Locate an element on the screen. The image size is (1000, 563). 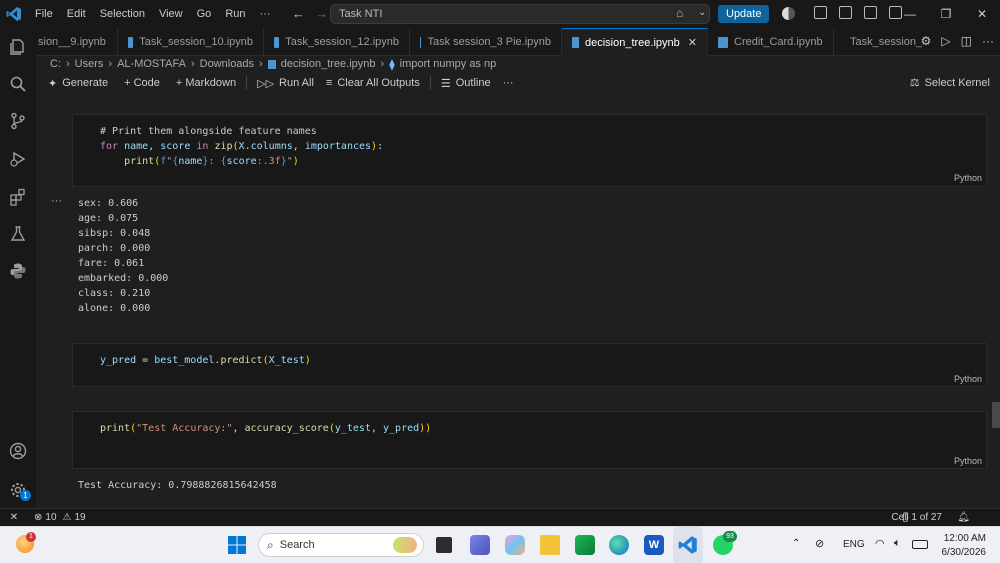
date: 6/30/2026 is located at coordinates (964, 552).